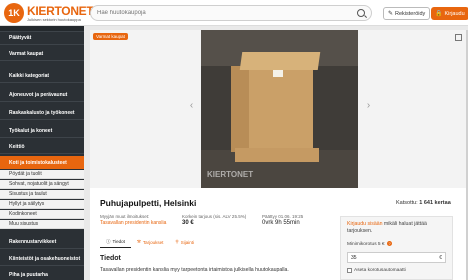  What do you see at coordinates (153, 242) in the screenshot?
I see `tab-label: Tarjoukset` at bounding box center [153, 242].